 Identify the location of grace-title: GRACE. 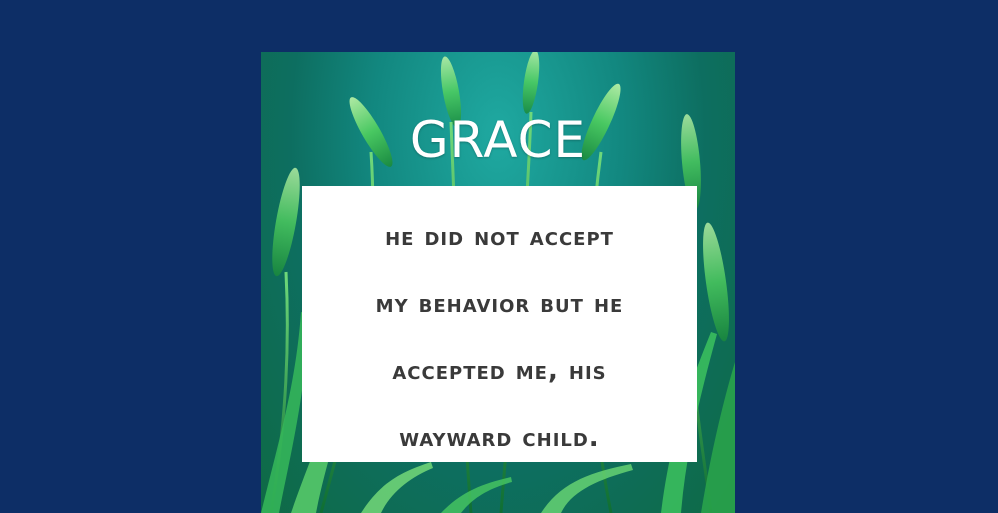
(498, 140).